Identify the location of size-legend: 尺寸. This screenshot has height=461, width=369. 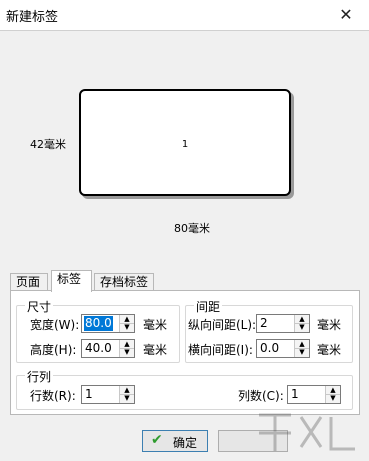
(39, 306).